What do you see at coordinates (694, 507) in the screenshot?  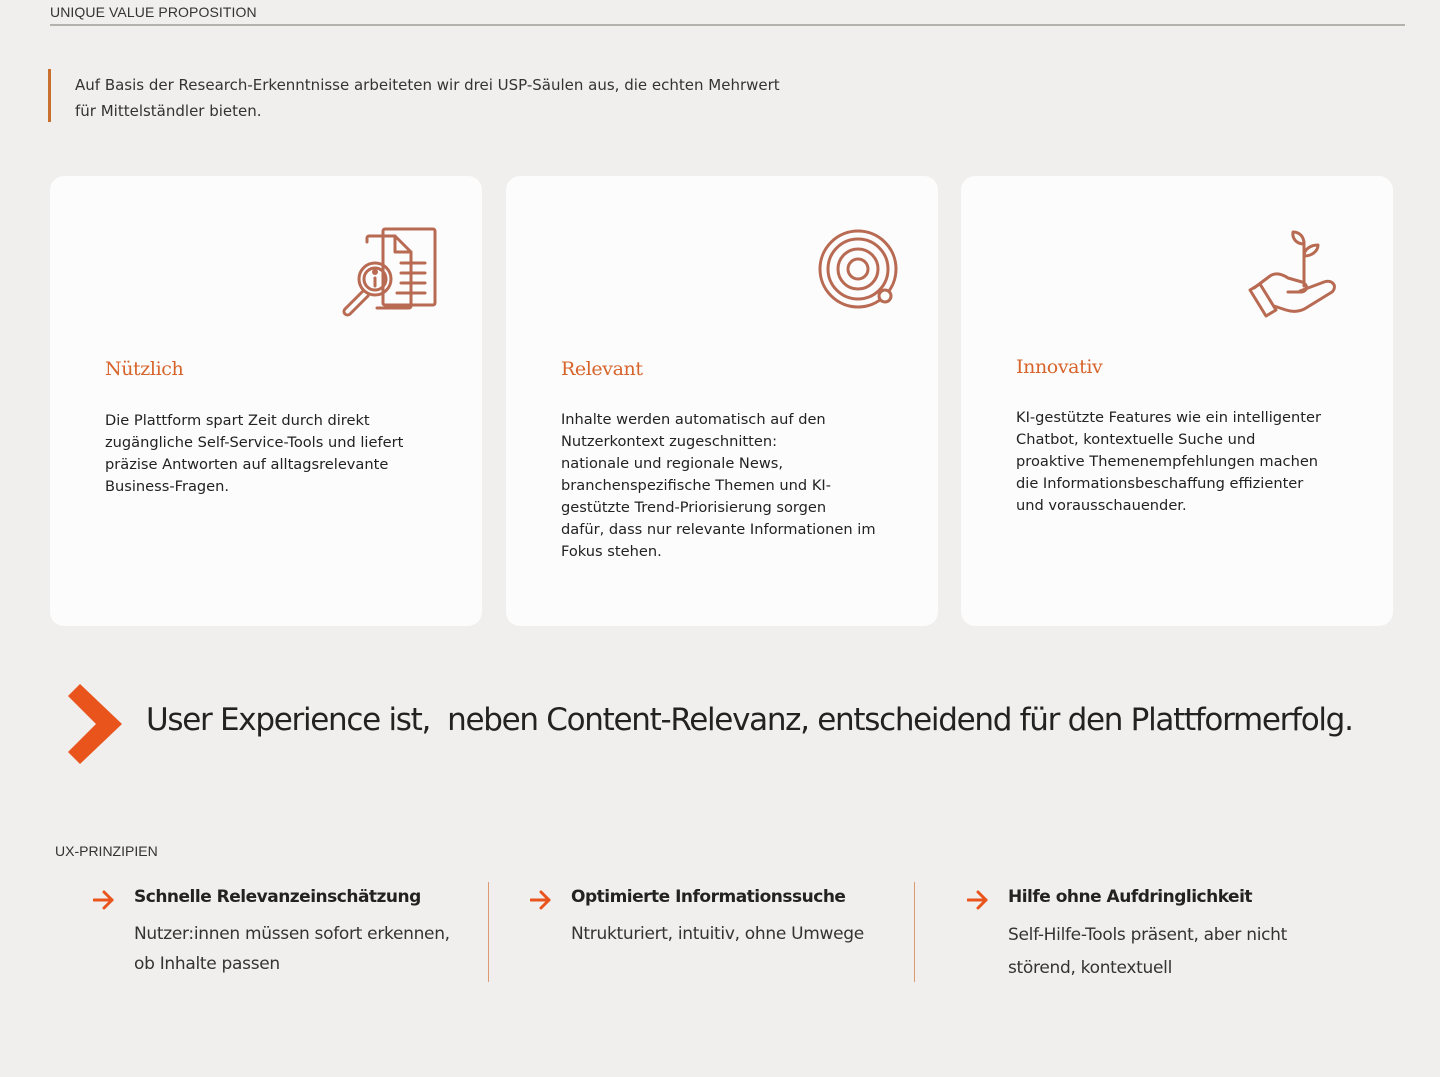 I see `card-text-line: gestützte Trend-Priorisierung sorgen` at bounding box center [694, 507].